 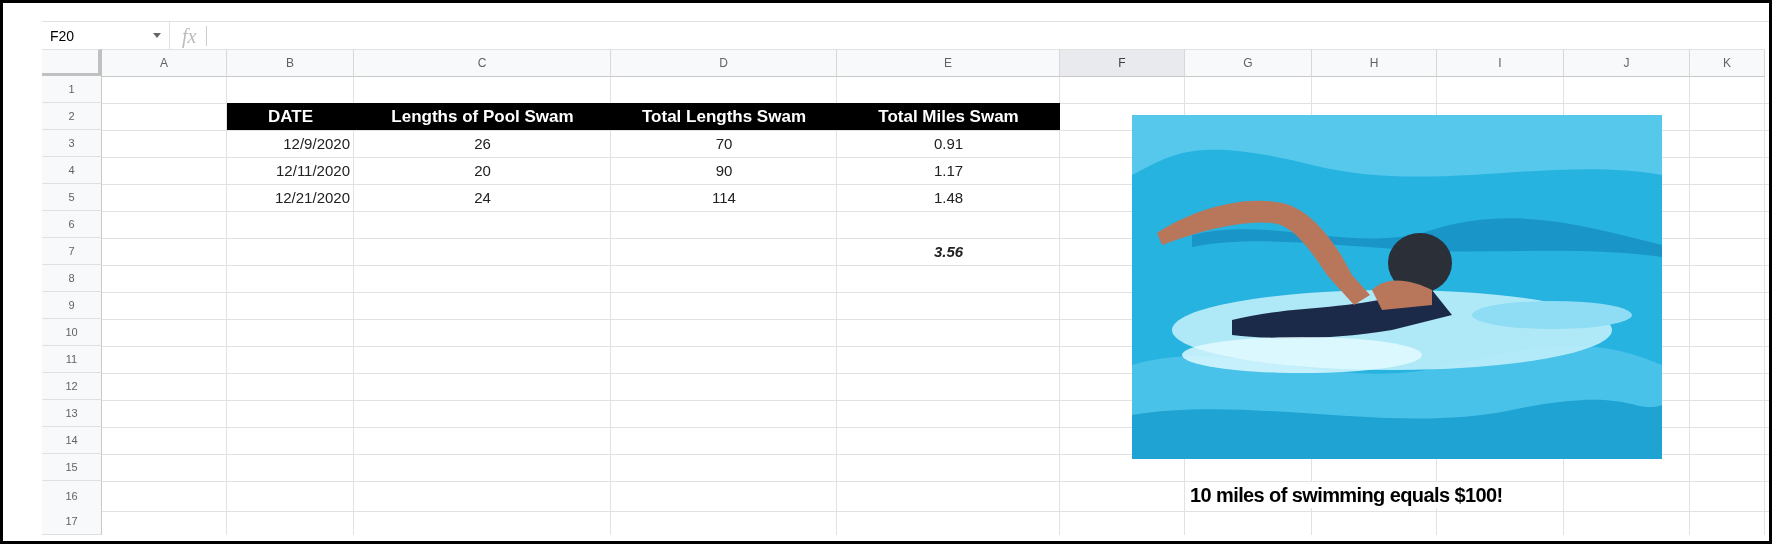 I want to click on row-header: 13, so click(x=72, y=413).